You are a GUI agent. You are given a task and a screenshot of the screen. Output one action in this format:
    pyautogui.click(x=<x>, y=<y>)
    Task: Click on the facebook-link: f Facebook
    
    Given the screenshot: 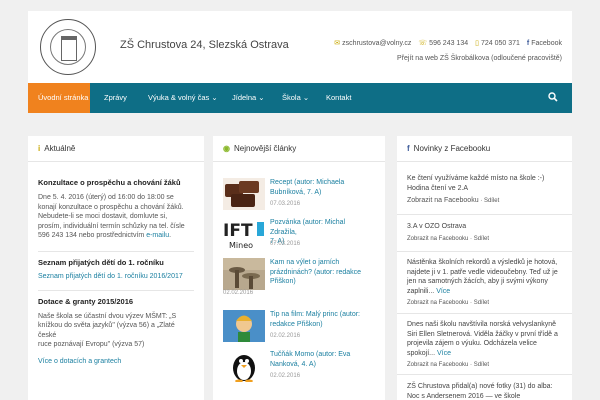 What is the action you would take?
    pyautogui.click(x=544, y=43)
    